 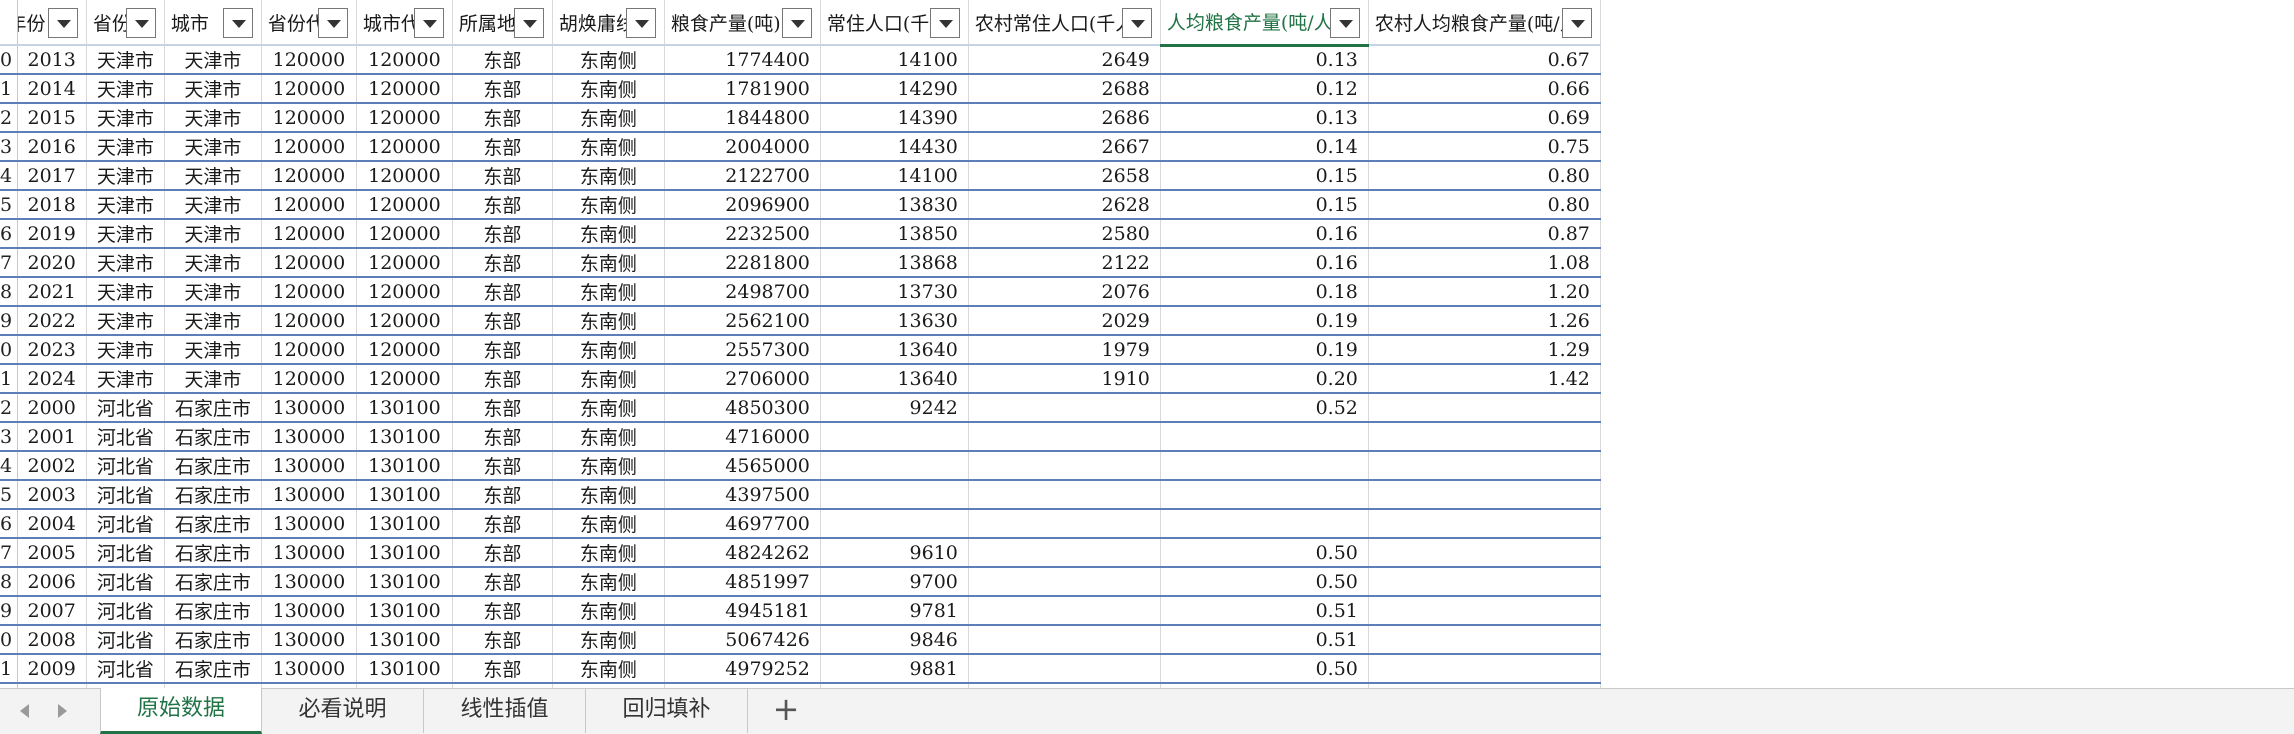 What do you see at coordinates (742, 176) in the screenshot?
I see `table-cell: 2122700` at bounding box center [742, 176].